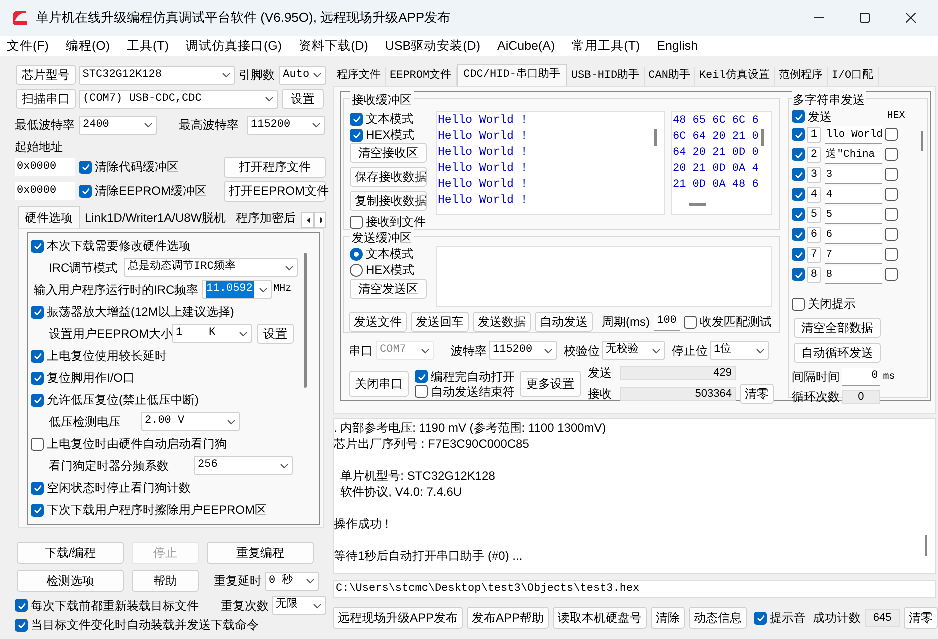 The height and width of the screenshot is (639, 938). What do you see at coordinates (853, 135) in the screenshot?
I see `input-field: llo World` at bounding box center [853, 135].